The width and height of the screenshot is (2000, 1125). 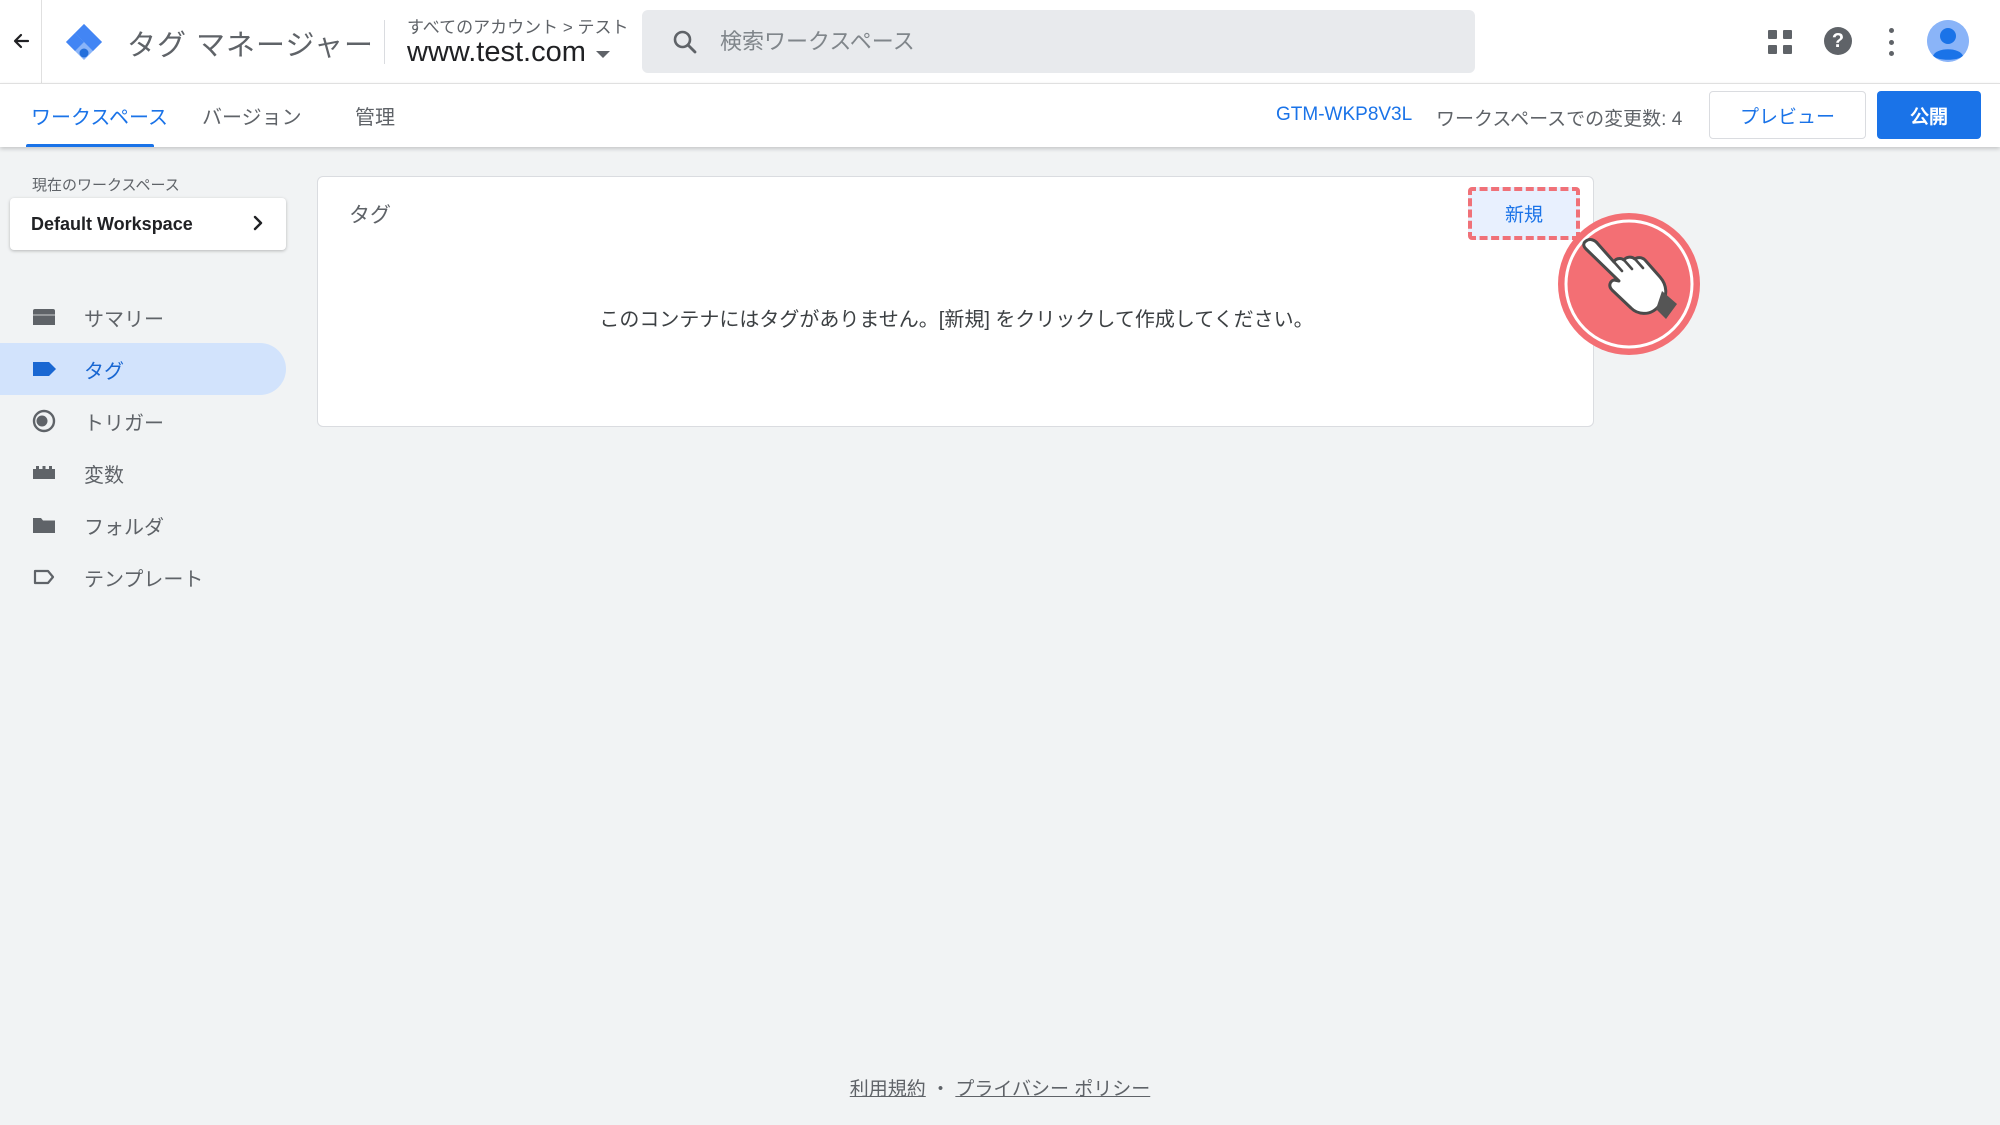 What do you see at coordinates (251, 46) in the screenshot?
I see `app-title: タグ マネージャー` at bounding box center [251, 46].